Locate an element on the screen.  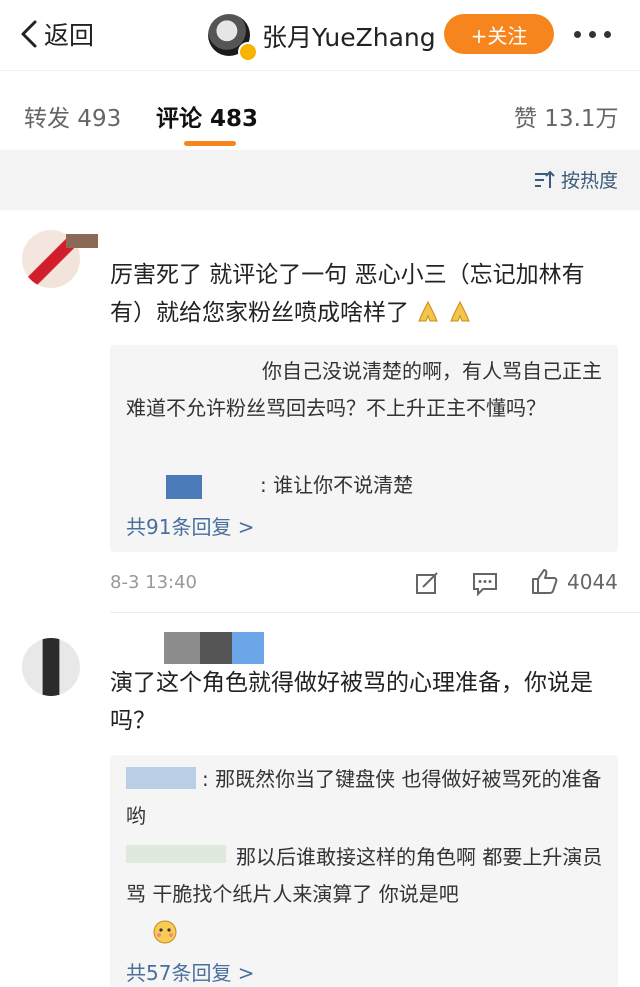
sort-label: 按热度 is located at coordinates (589, 181).